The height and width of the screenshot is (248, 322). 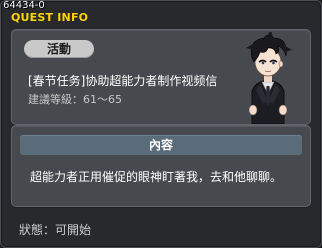 I want to click on status-value: 可開始, so click(x=73, y=230).